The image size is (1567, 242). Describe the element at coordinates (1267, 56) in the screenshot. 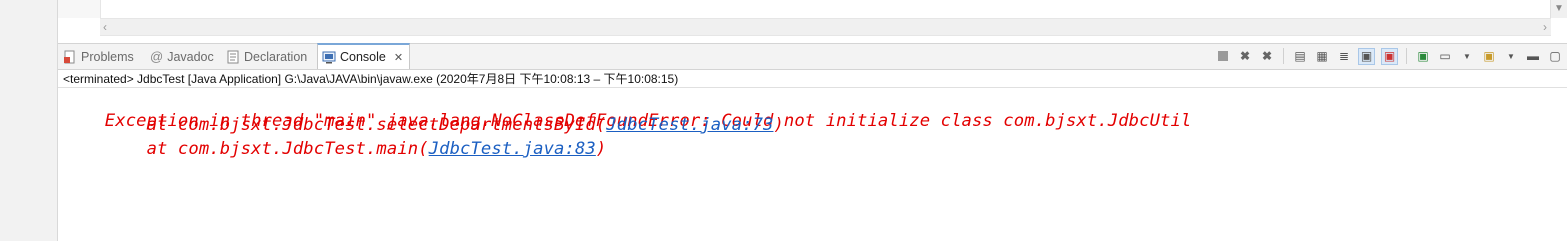

I see `remove-all-terminated-icon: ✖` at that location.